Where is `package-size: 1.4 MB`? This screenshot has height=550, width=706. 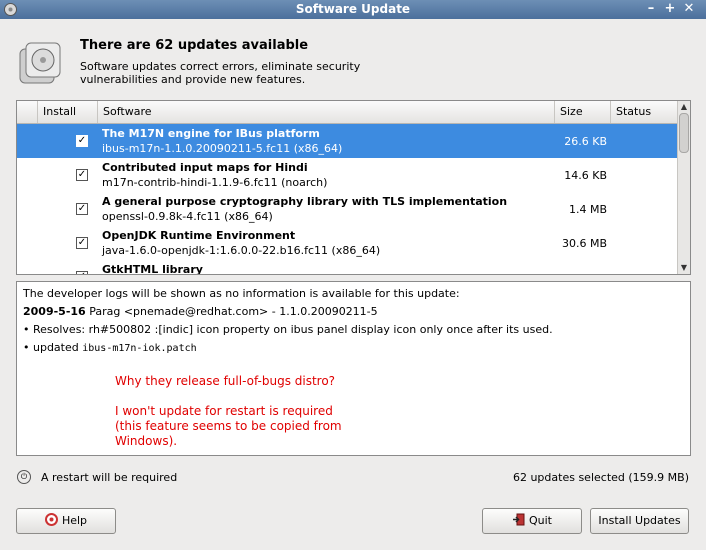
package-size: 1.4 MB is located at coordinates (587, 209).